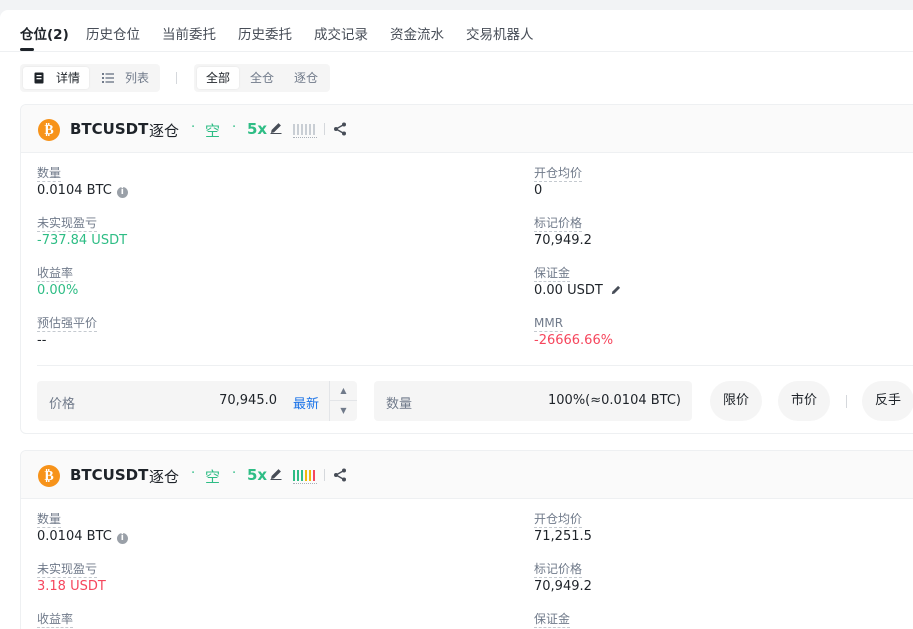 This screenshot has width=913, height=629. I want to click on close-price-label: 价格, so click(62, 404).